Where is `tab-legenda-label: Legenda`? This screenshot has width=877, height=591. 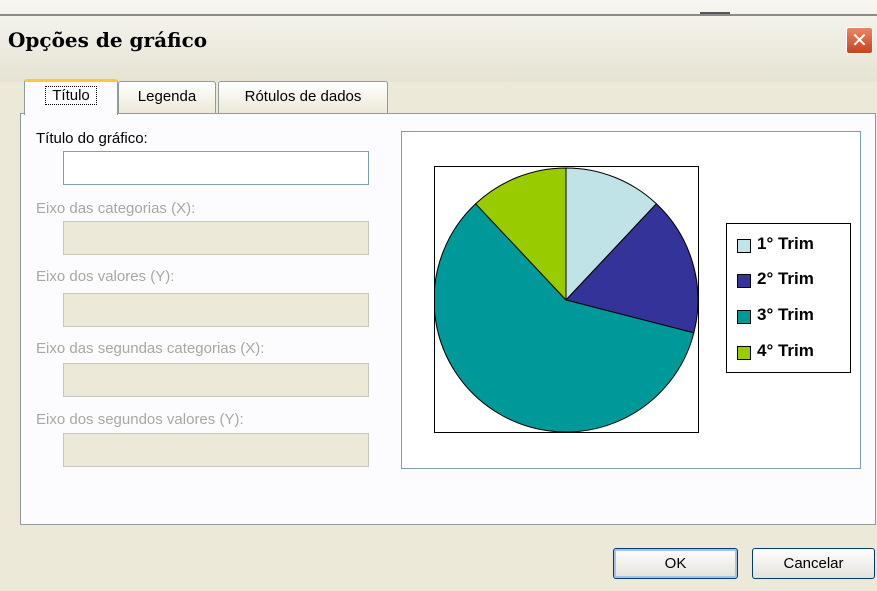 tab-legenda-label: Legenda is located at coordinates (167, 96).